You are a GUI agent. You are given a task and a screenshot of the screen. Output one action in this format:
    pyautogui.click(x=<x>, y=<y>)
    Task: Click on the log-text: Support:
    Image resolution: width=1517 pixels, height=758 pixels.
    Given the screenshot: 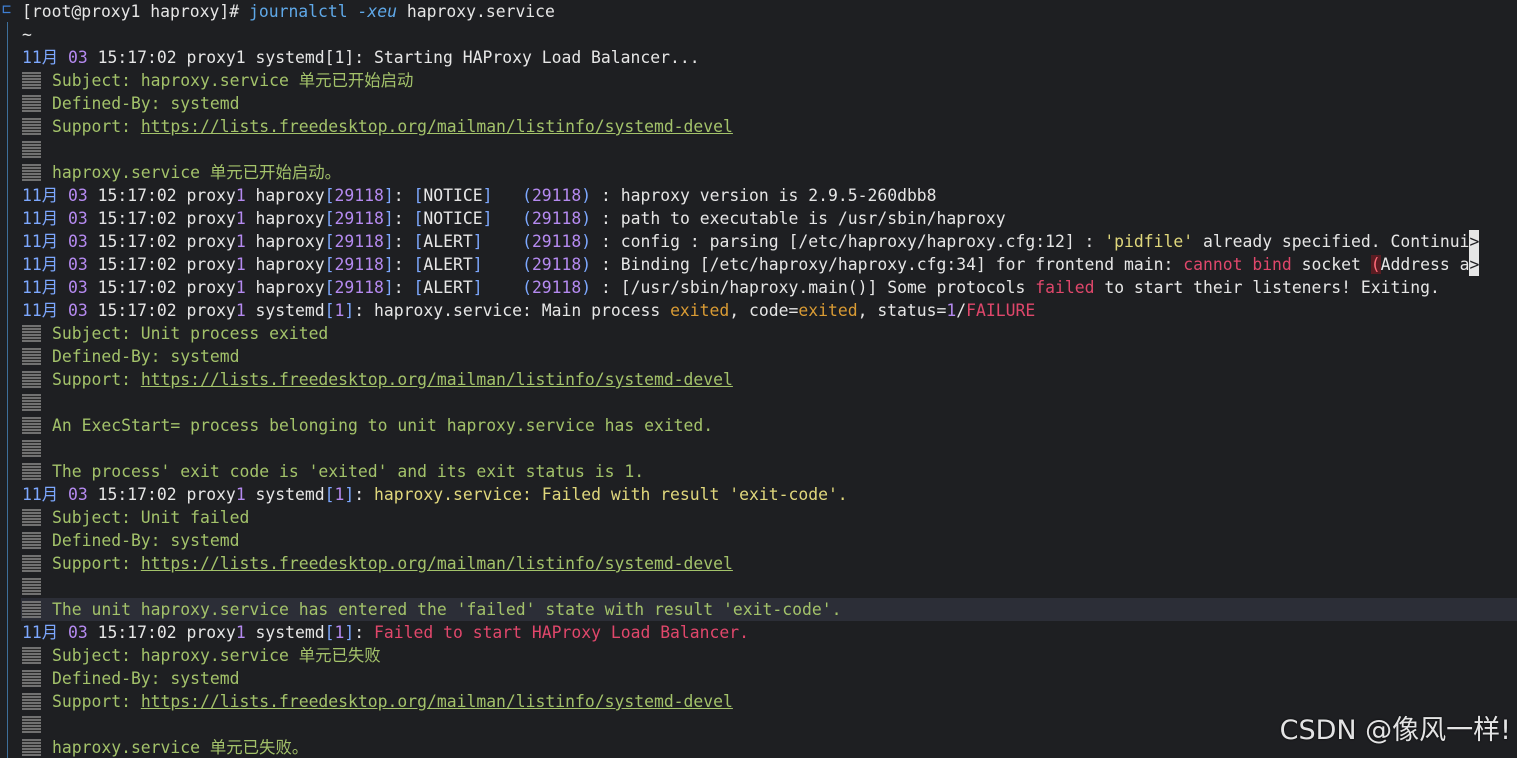 What is the action you would take?
    pyautogui.click(x=96, y=563)
    